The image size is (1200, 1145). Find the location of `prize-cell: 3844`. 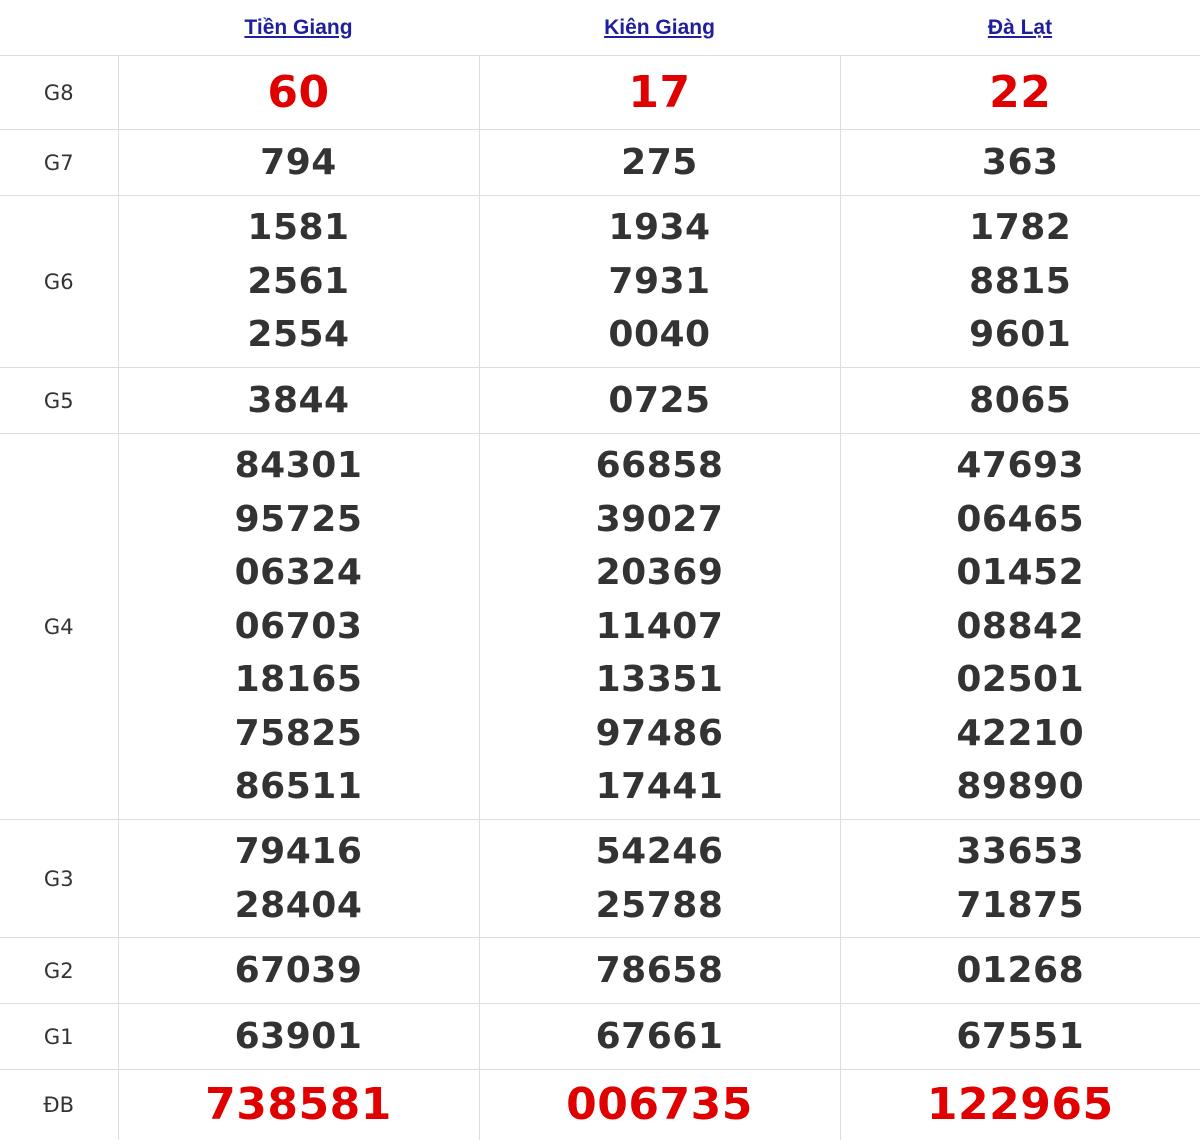

prize-cell: 3844 is located at coordinates (298, 400).